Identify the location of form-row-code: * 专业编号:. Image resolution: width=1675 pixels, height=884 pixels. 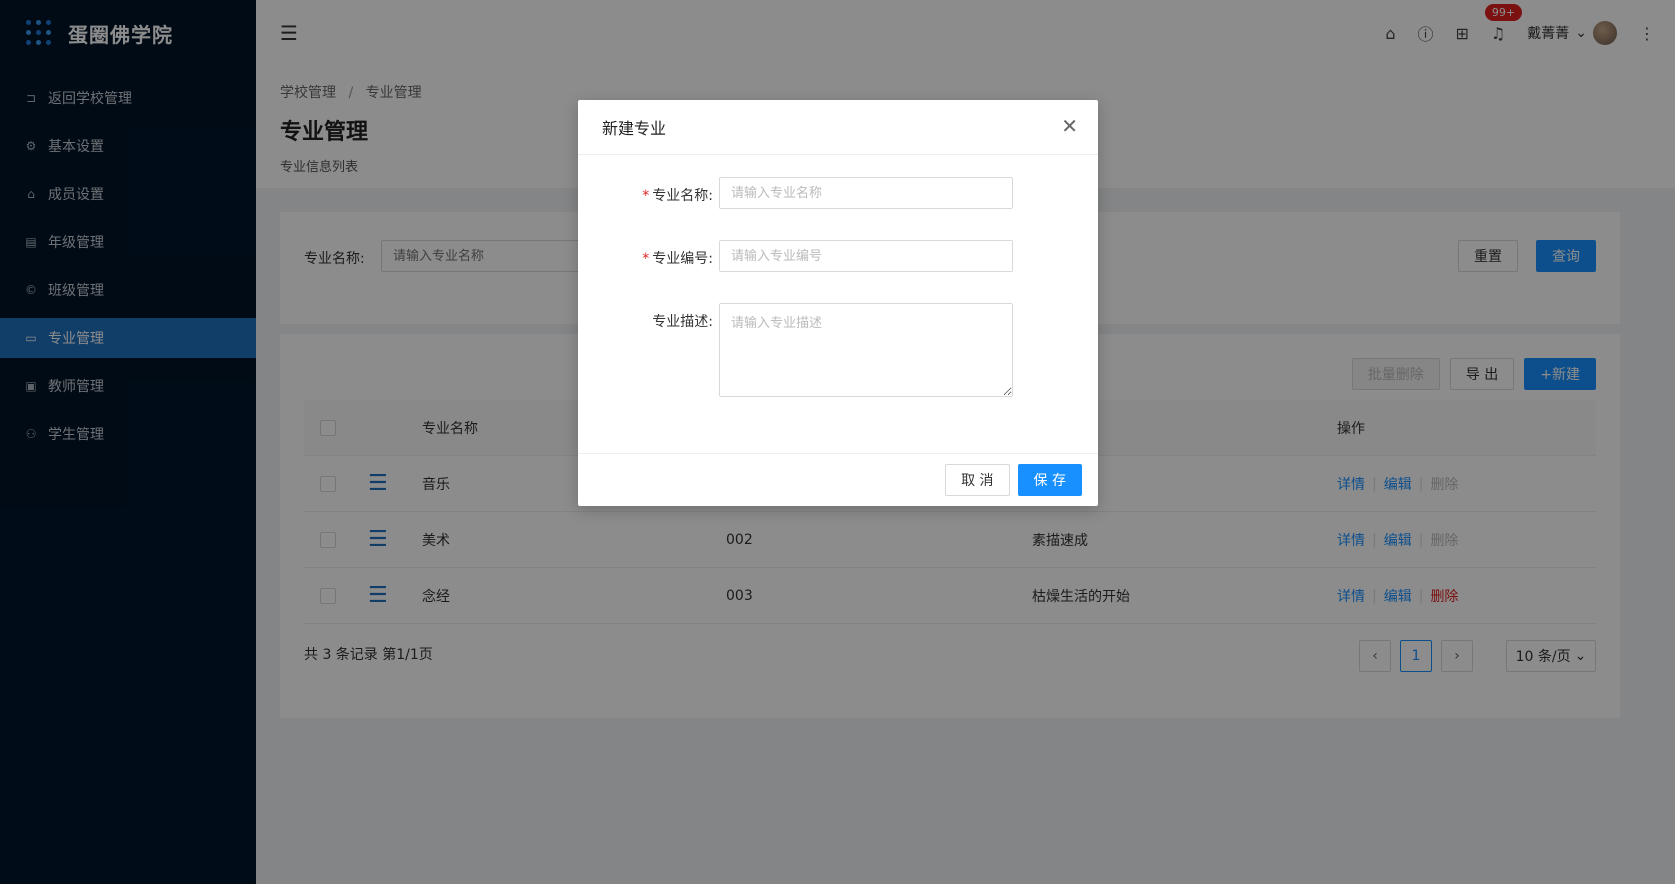
(795, 256).